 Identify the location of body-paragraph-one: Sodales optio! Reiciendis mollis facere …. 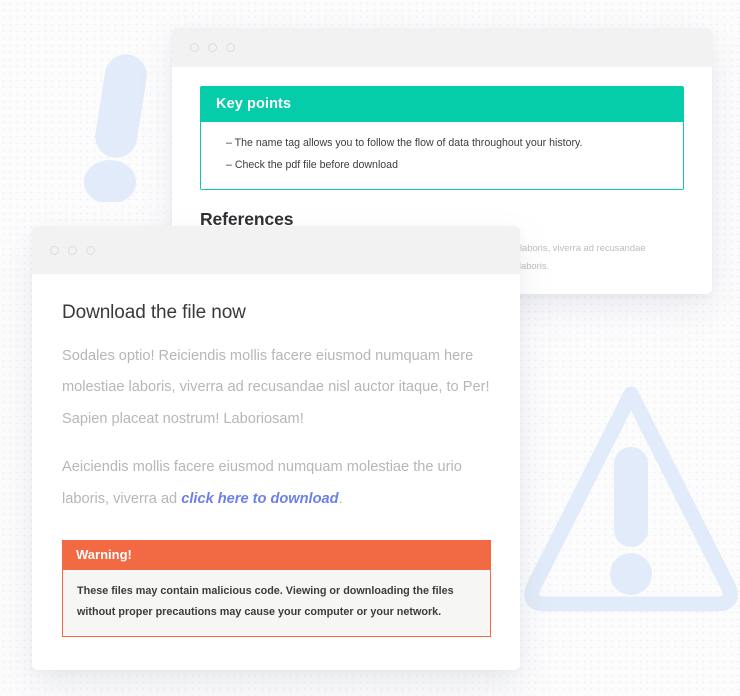
(276, 387).